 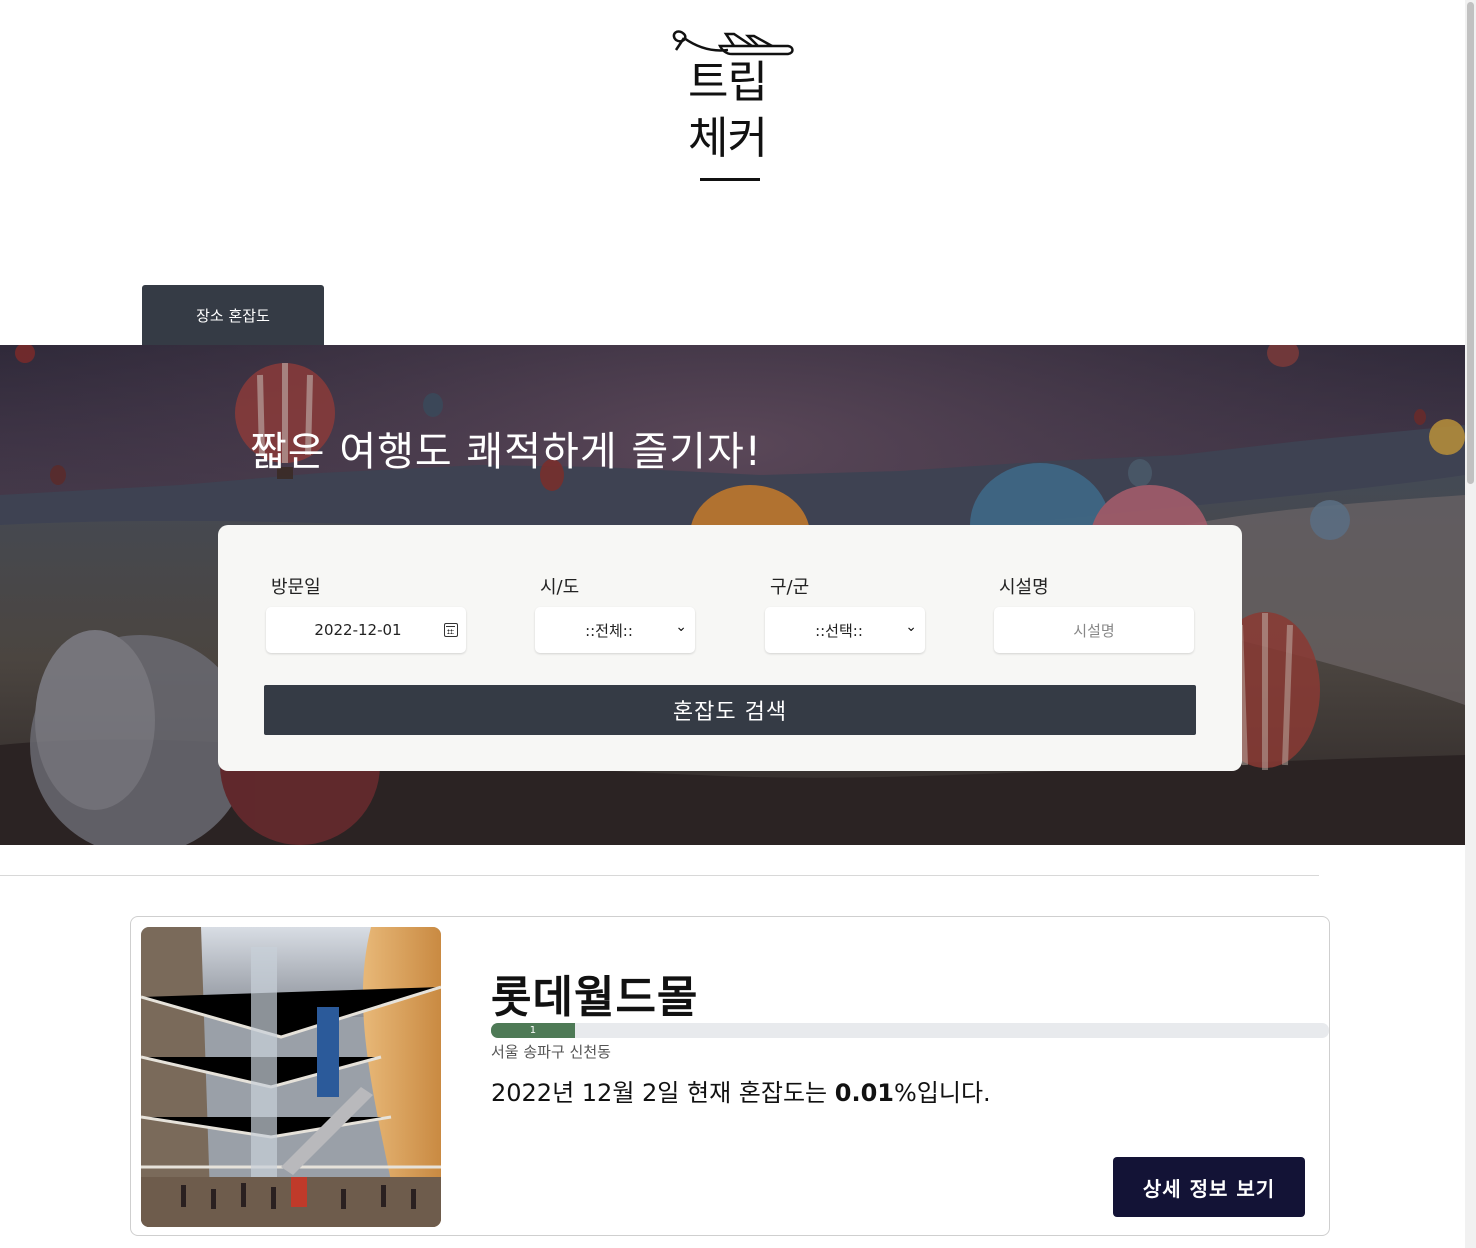 What do you see at coordinates (728, 82) in the screenshot?
I see `logo-text-line1: 트립` at bounding box center [728, 82].